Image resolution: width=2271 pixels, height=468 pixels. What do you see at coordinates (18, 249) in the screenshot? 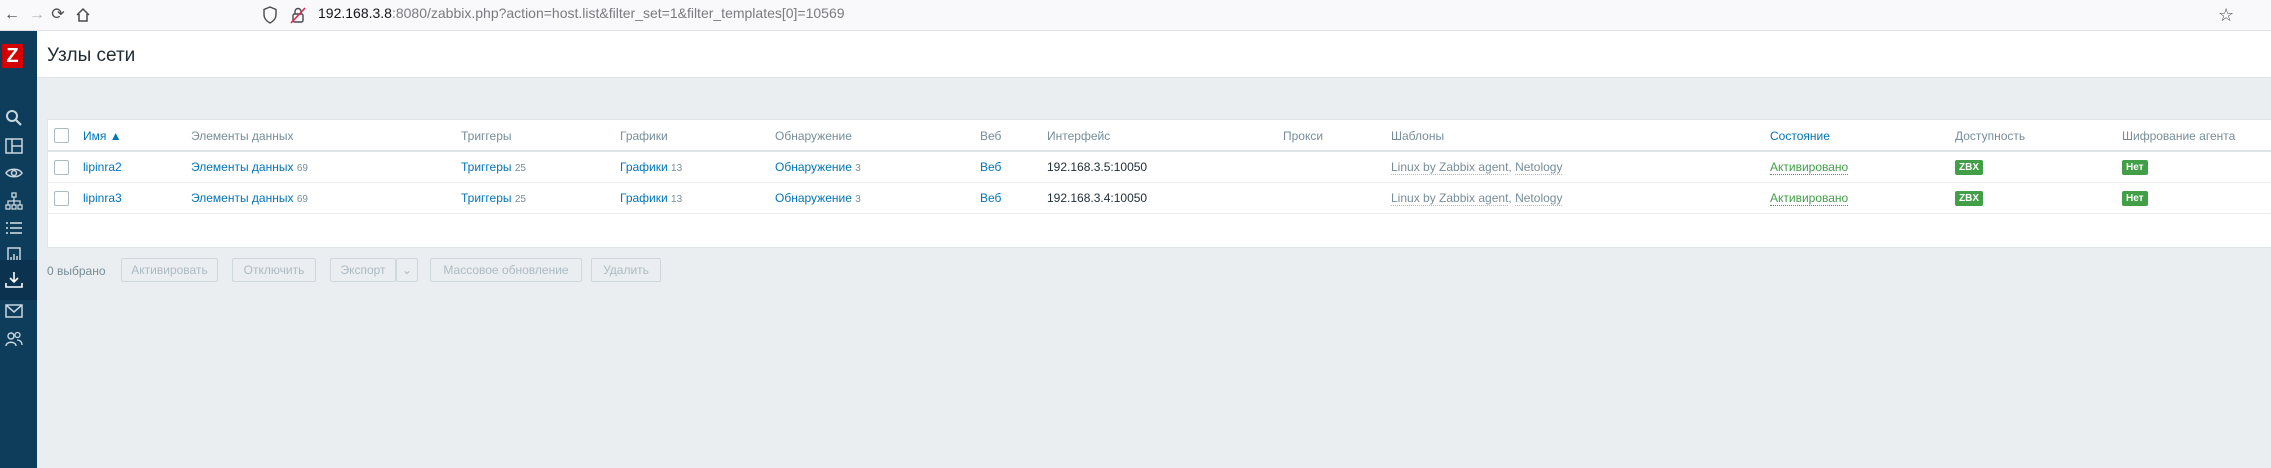
I see `sidebar: Z` at bounding box center [18, 249].